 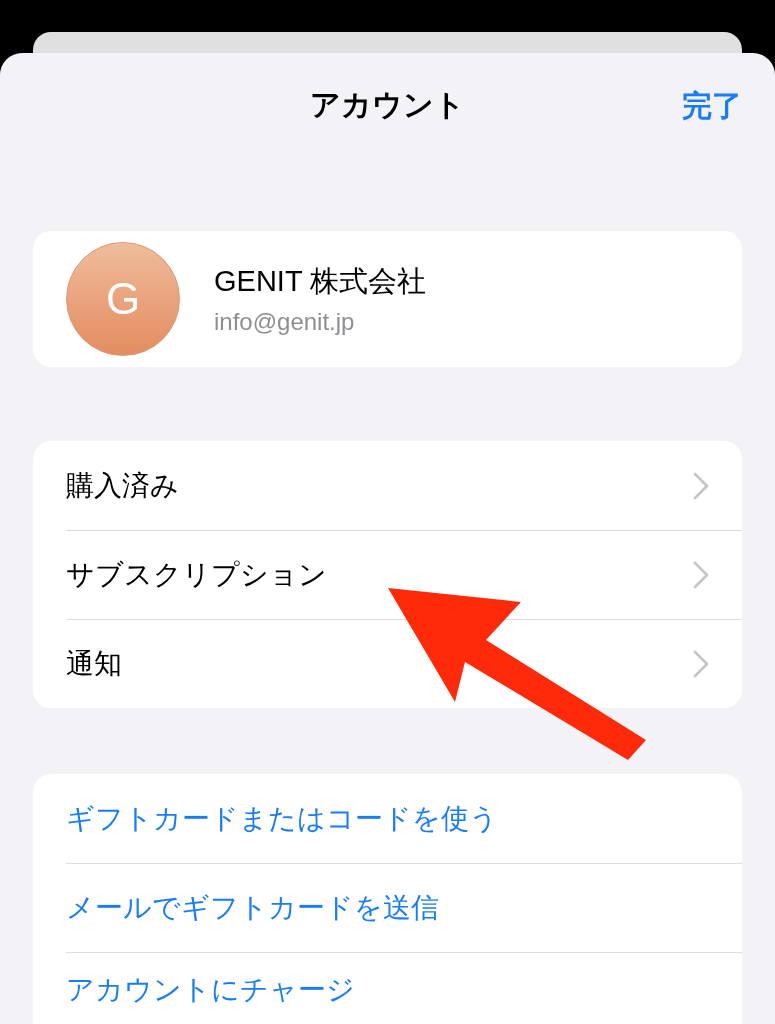 What do you see at coordinates (285, 322) in the screenshot?
I see `account-email: info@genit.jp` at bounding box center [285, 322].